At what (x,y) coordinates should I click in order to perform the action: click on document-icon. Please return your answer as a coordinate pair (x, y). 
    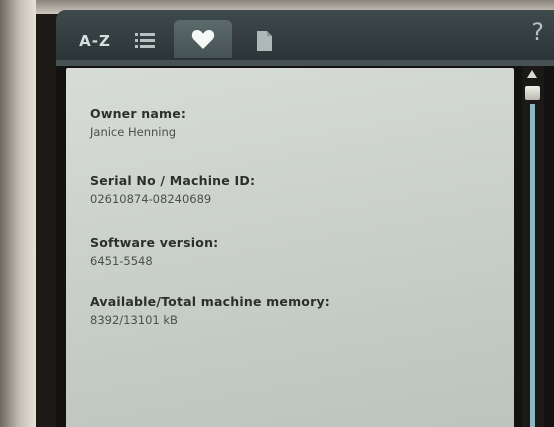
    Looking at the image, I should click on (264, 41).